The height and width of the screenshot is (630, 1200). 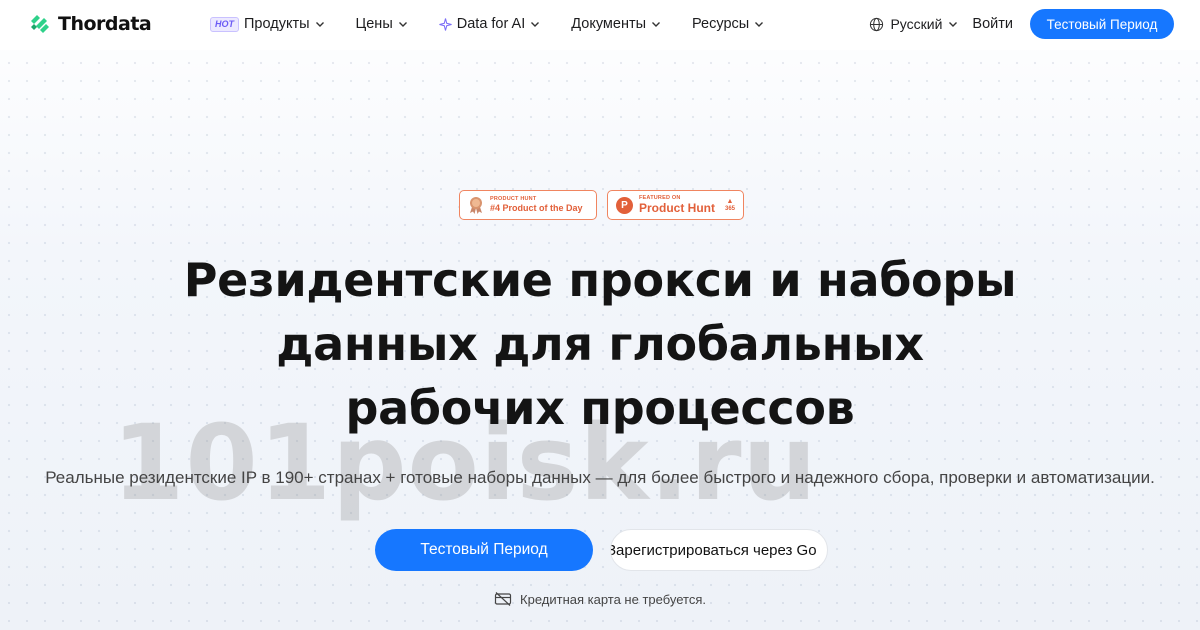 I want to click on nav-pricing: Цены, so click(x=382, y=24).